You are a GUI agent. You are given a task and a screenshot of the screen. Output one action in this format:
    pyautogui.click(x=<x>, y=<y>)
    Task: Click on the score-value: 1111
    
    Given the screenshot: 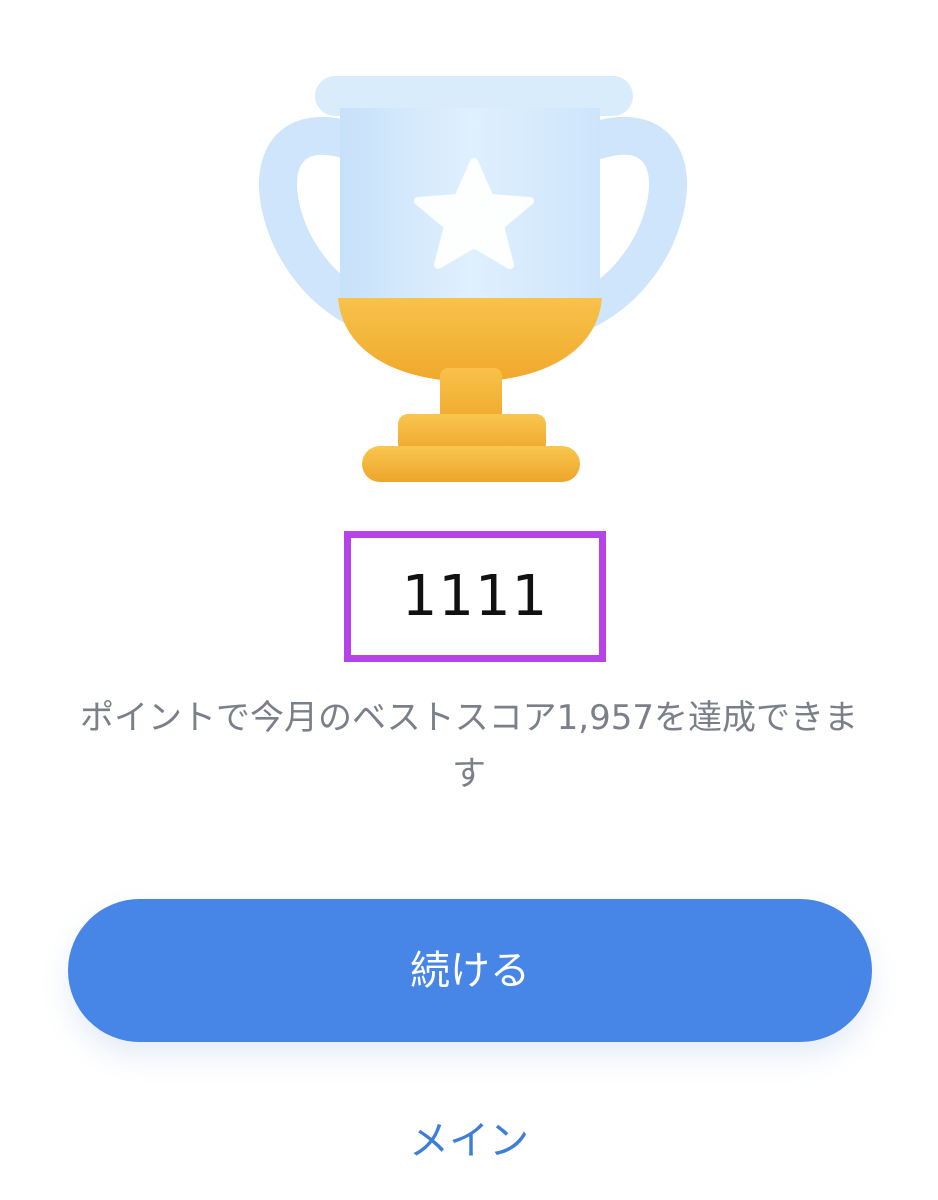 What is the action you would take?
    pyautogui.click(x=475, y=596)
    